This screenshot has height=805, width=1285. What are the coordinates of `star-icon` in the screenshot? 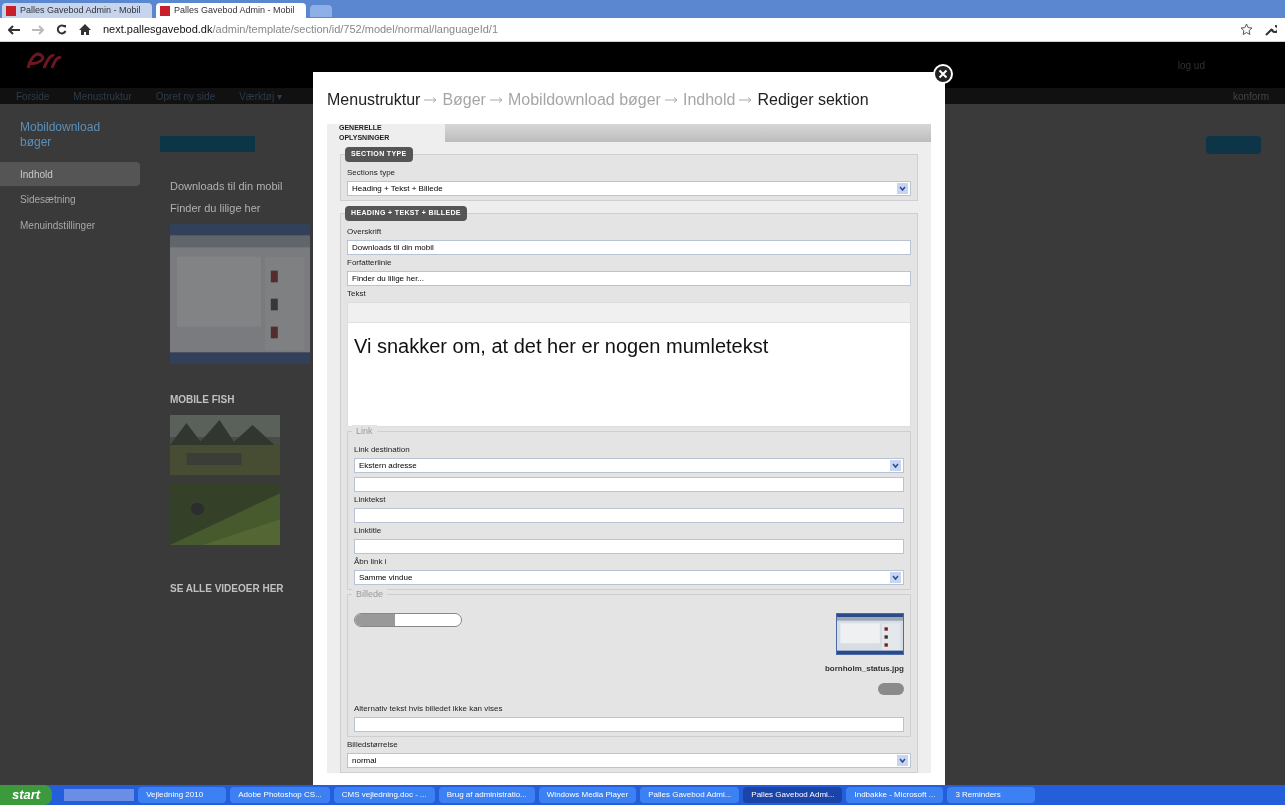 It's located at (1246, 29).